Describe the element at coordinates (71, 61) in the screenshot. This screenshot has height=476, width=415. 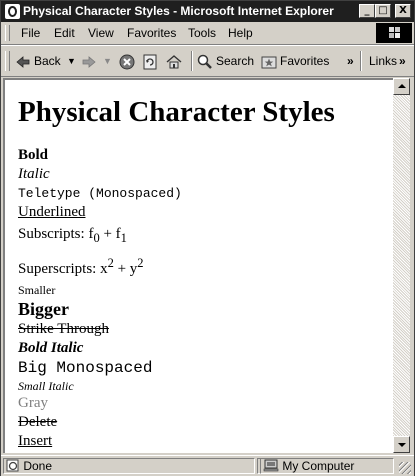
I see `back-dropdown-icon: ▼` at that location.